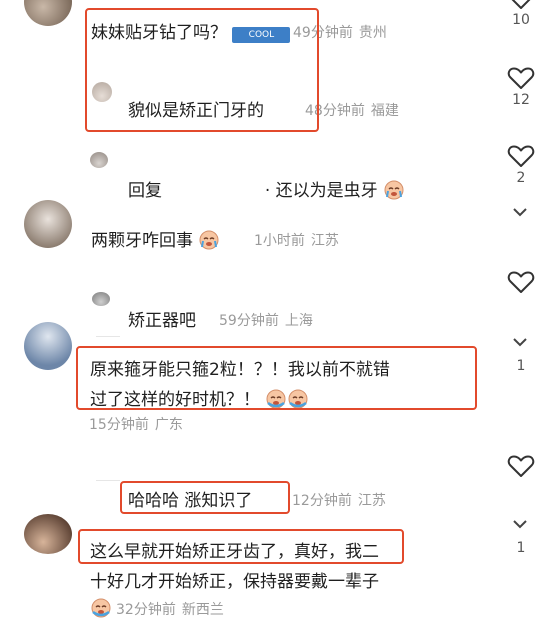 The height and width of the screenshot is (640, 560). I want to click on like-count: 2, so click(521, 178).